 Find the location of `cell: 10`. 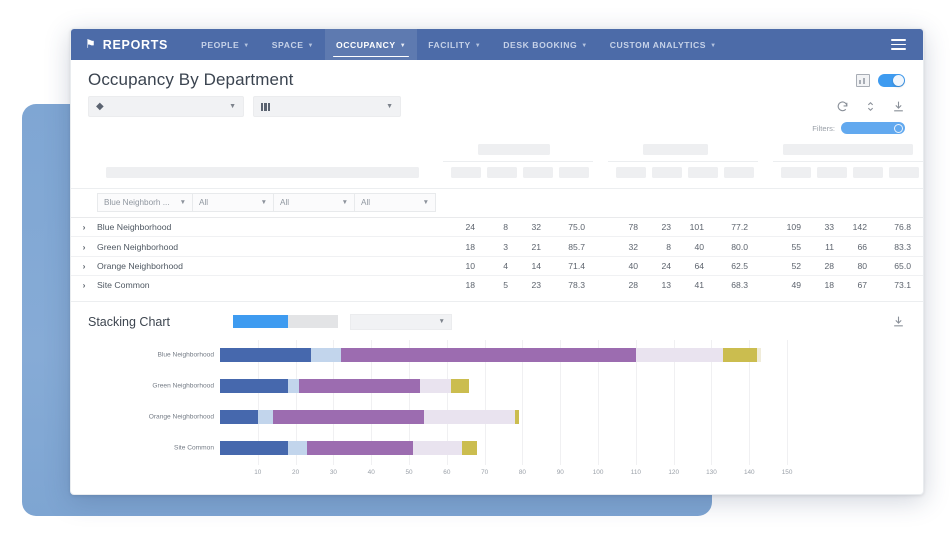

cell: 10 is located at coordinates (470, 265).